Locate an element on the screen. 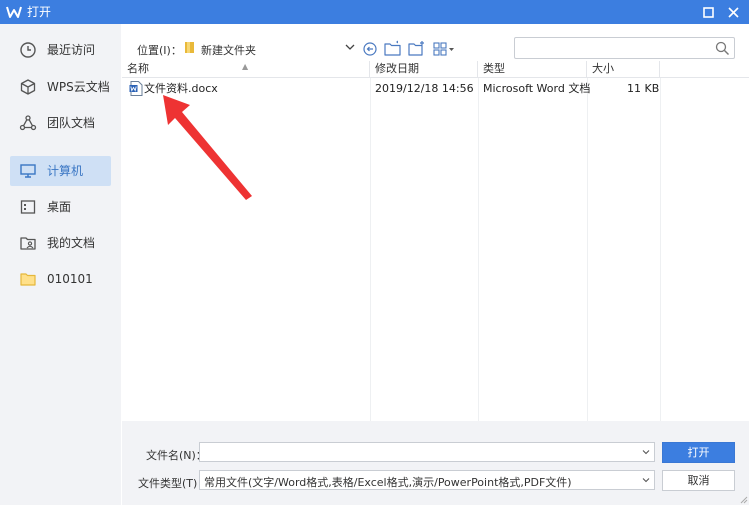 The width and height of the screenshot is (749, 505). search-input is located at coordinates (614, 48).